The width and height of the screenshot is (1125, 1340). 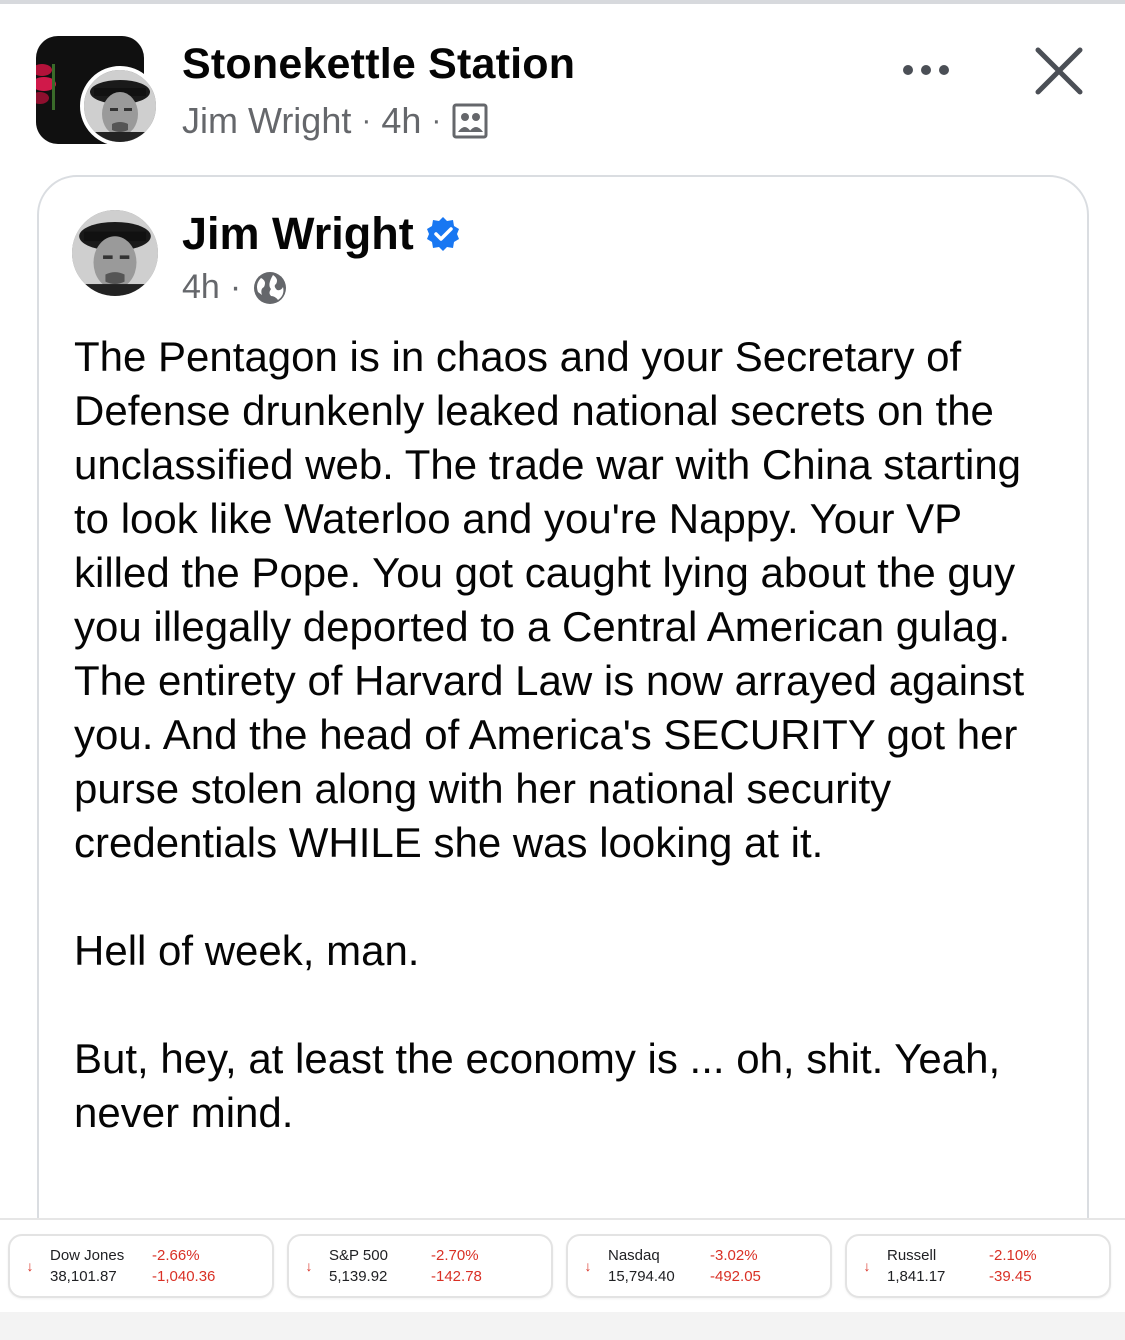 I want to click on author-link: Jim Wright, so click(x=266, y=121).